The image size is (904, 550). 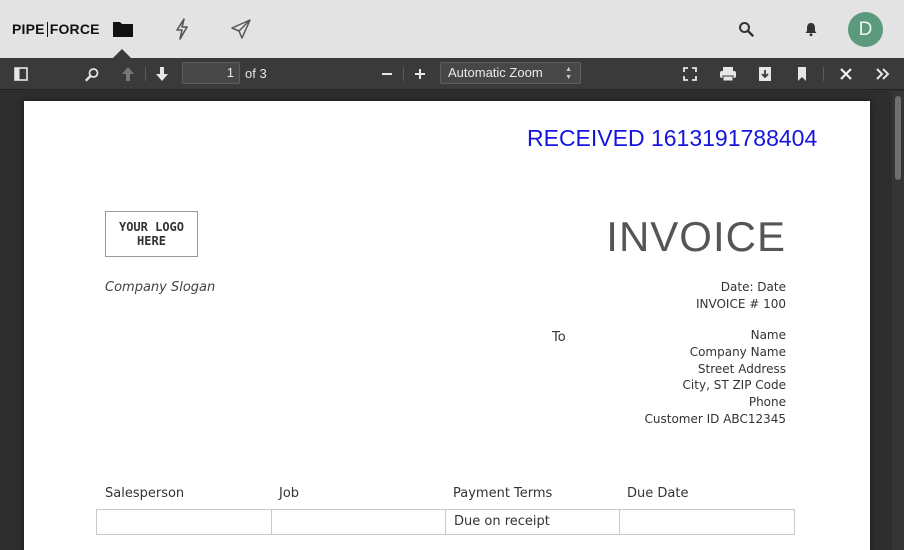 What do you see at coordinates (672, 138) in the screenshot?
I see `received-stamp: RECEIVED 1613191788404` at bounding box center [672, 138].